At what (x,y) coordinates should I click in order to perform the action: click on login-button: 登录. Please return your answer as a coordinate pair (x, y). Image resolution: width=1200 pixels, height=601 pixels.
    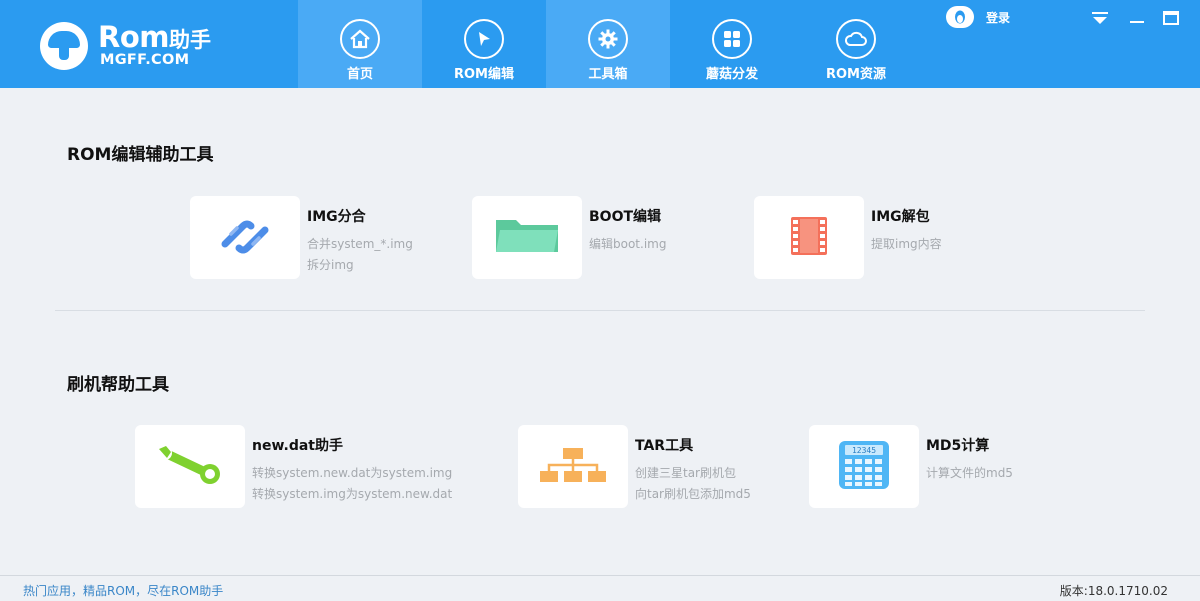
    Looking at the image, I should click on (978, 17).